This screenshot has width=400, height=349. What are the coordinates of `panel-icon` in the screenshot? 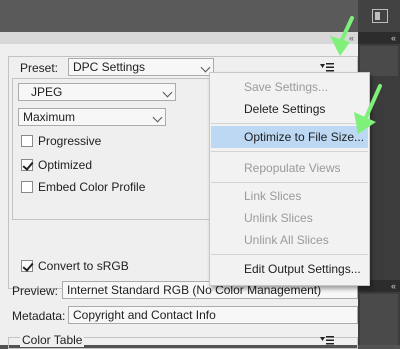 It's located at (380, 16).